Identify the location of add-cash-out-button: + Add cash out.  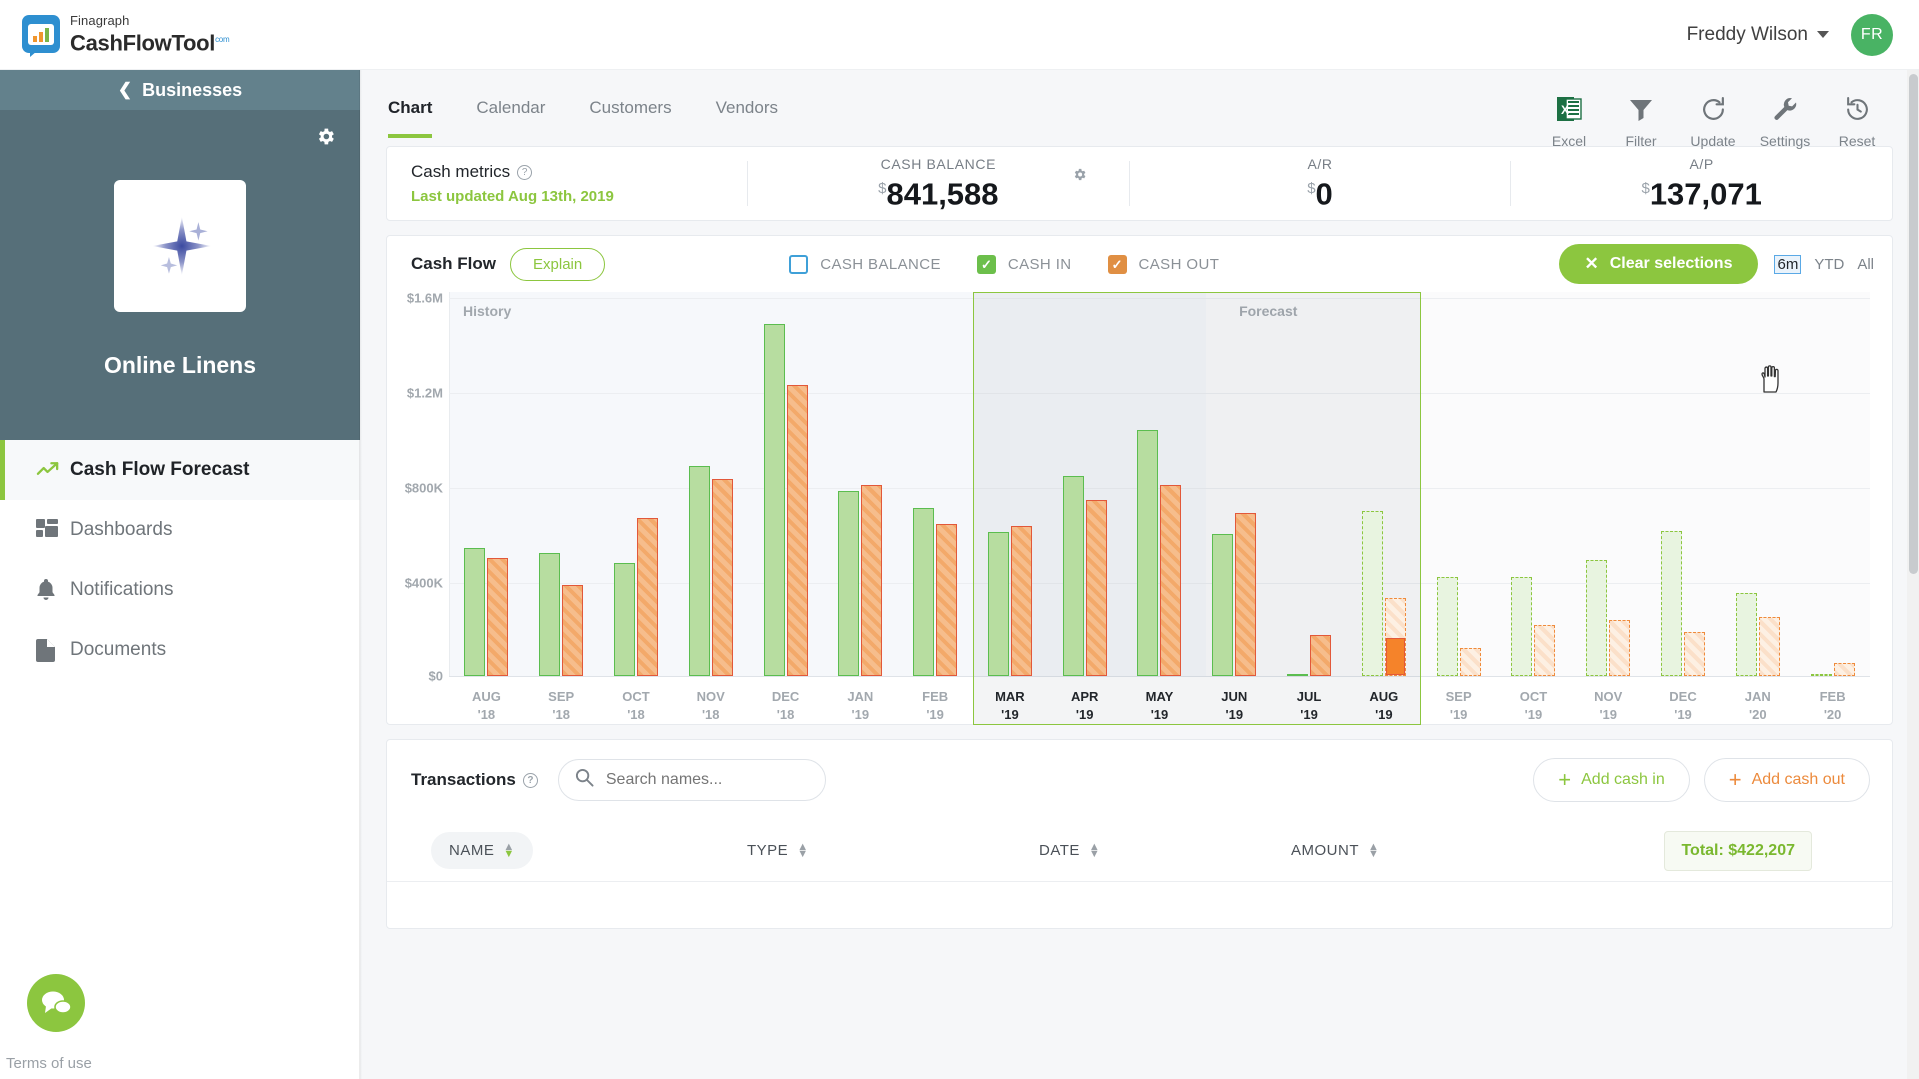
(1786, 780).